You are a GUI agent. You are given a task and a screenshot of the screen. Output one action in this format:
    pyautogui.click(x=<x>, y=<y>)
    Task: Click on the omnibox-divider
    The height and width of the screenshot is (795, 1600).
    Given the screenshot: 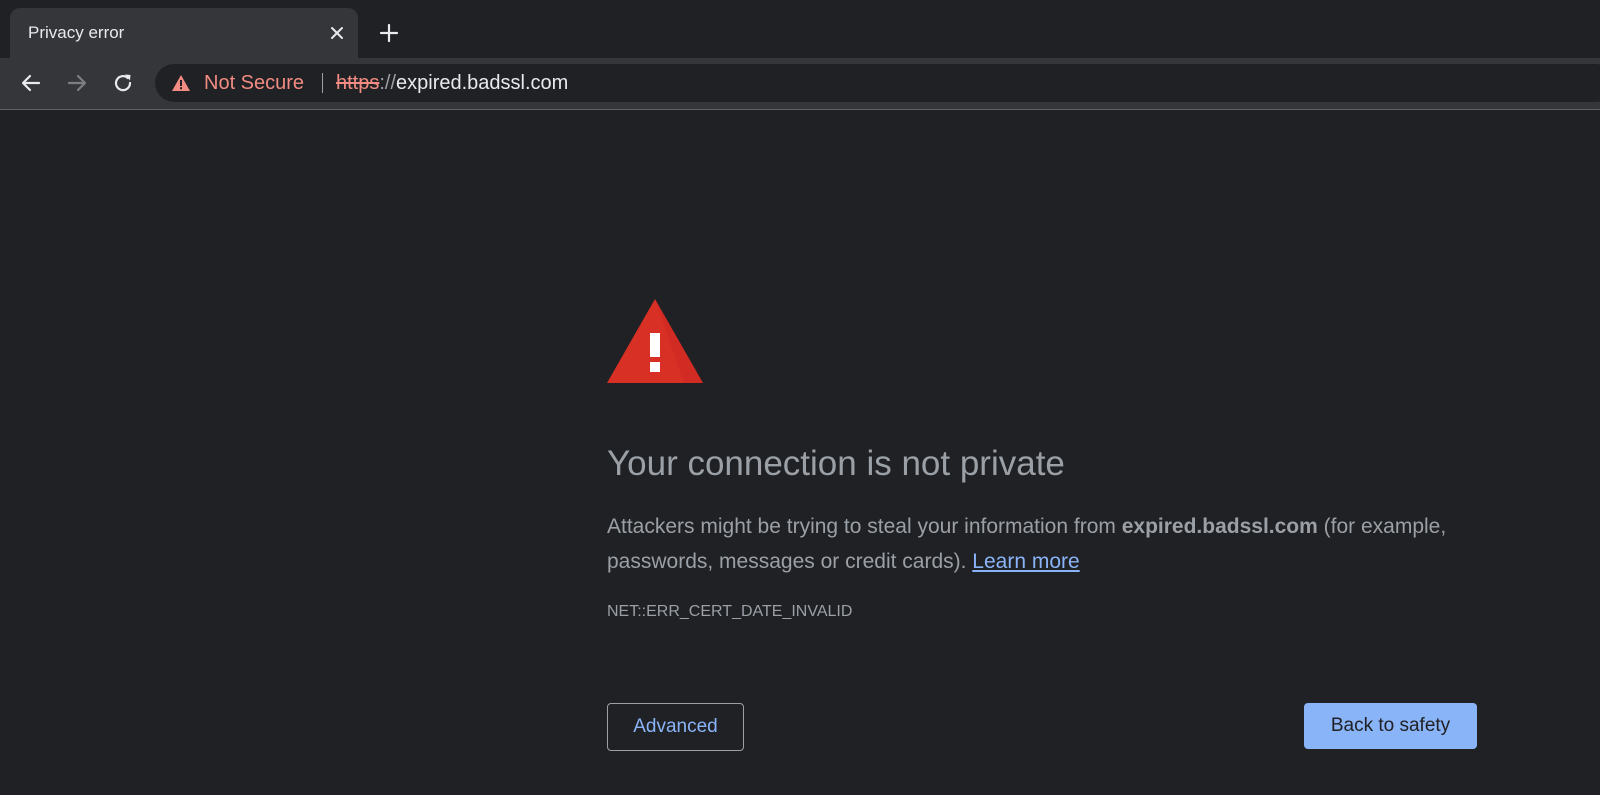 What is the action you would take?
    pyautogui.click(x=322, y=83)
    